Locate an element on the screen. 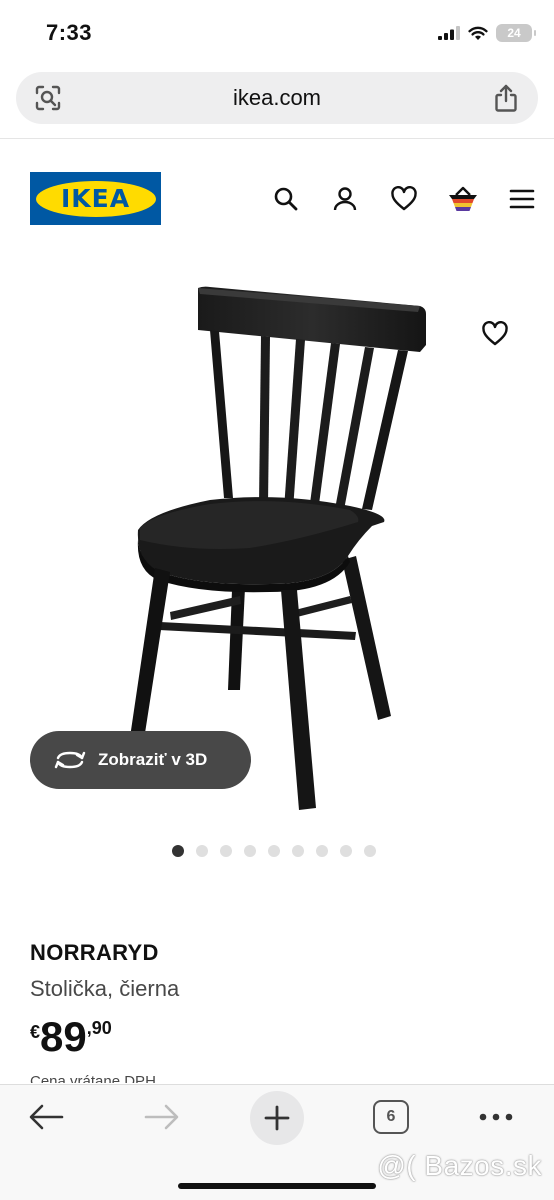  image-carousel-dots is located at coordinates (277, 851).